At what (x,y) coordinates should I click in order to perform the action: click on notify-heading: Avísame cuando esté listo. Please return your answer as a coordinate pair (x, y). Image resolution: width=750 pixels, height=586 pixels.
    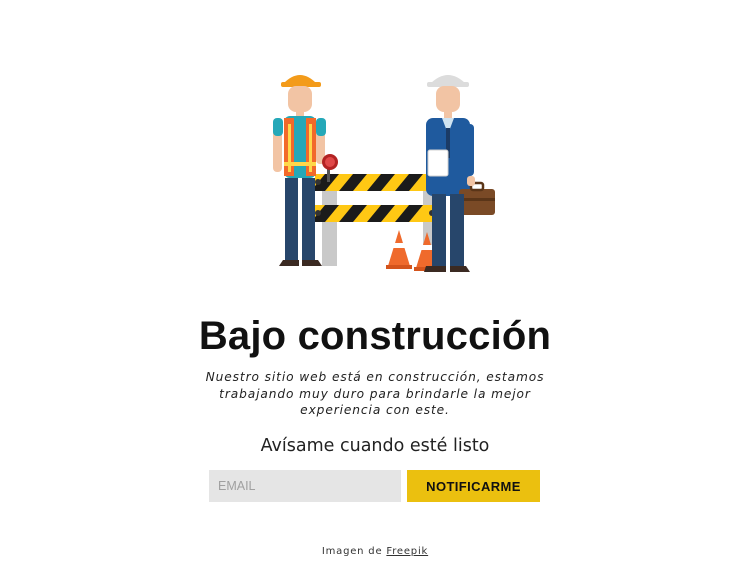
    Looking at the image, I should click on (375, 446).